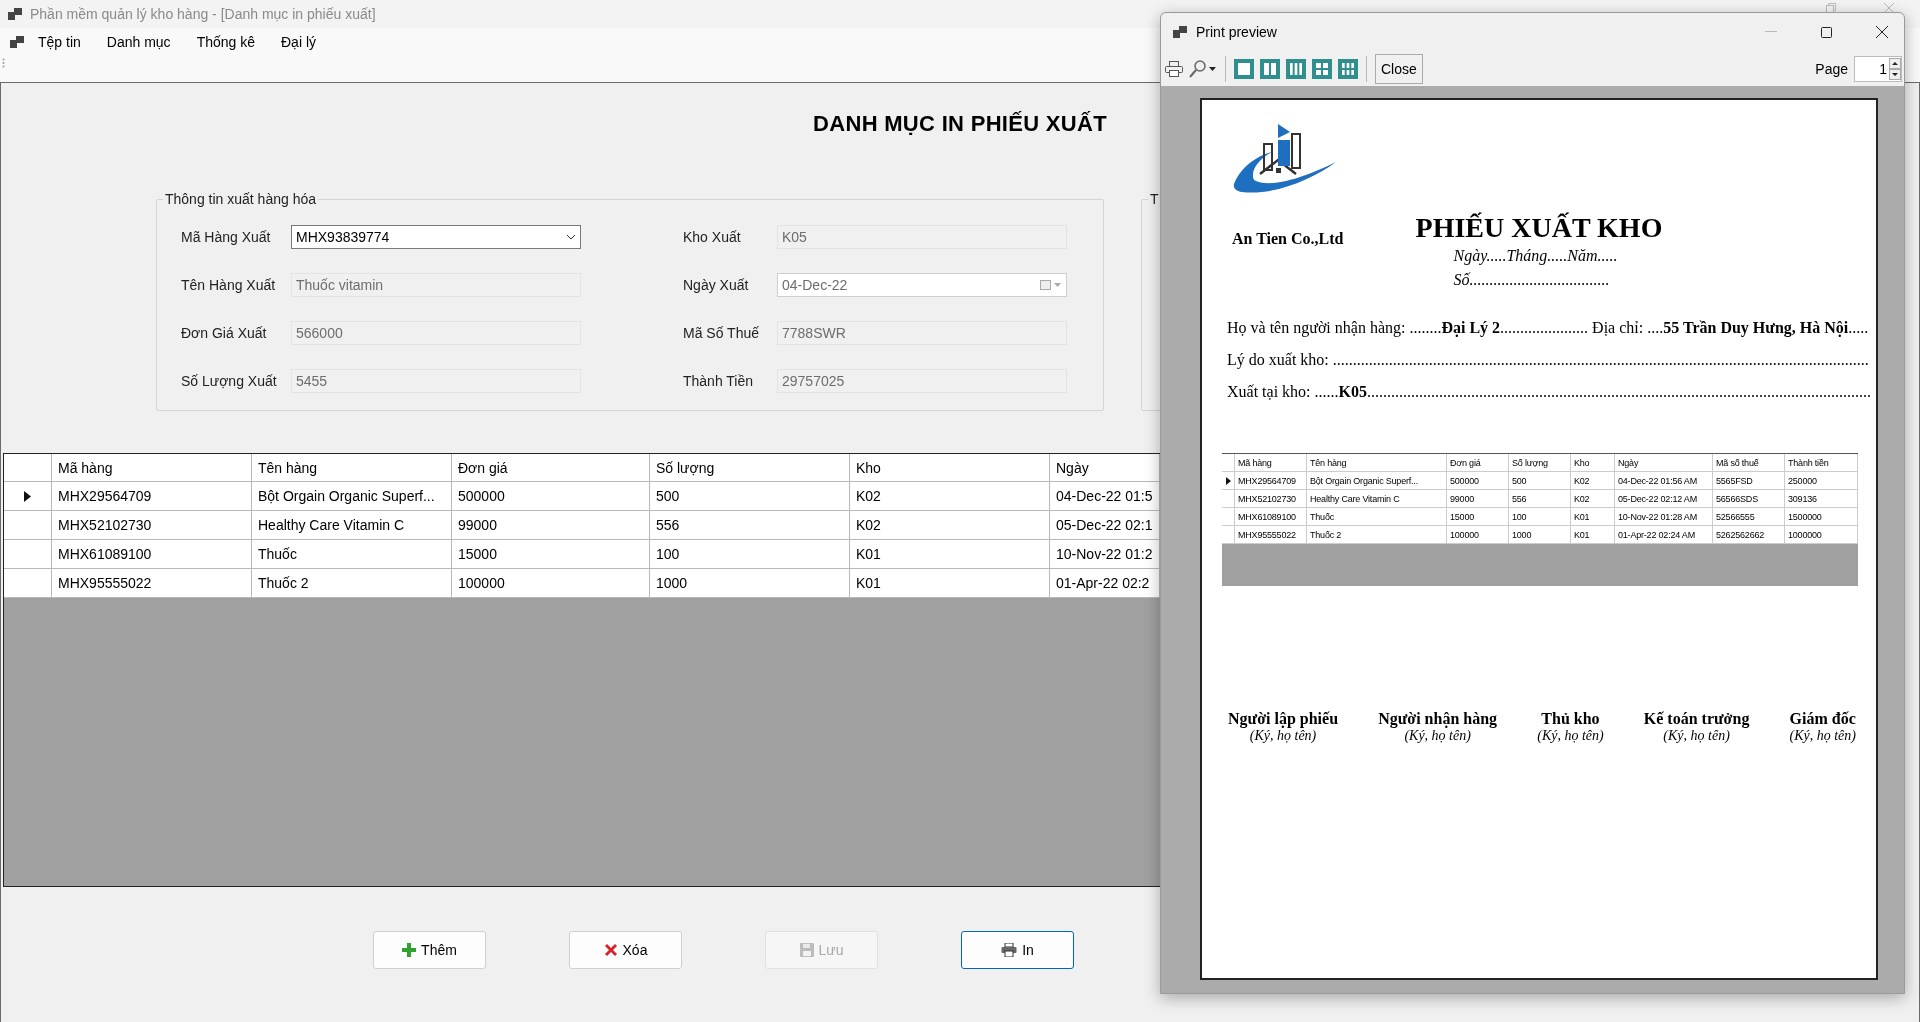 The image size is (1920, 1022). Describe the element at coordinates (1664, 481) in the screenshot. I see `table-cell: 04-Dec-22 01:56 AM` at that location.